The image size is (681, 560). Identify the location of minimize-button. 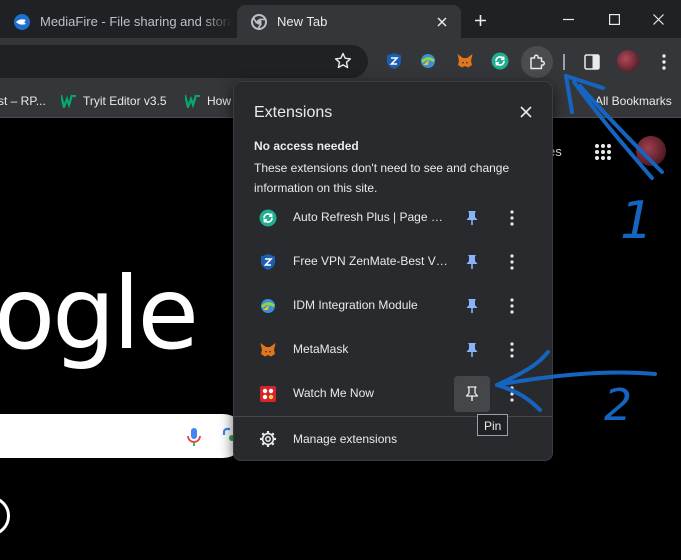
(568, 19).